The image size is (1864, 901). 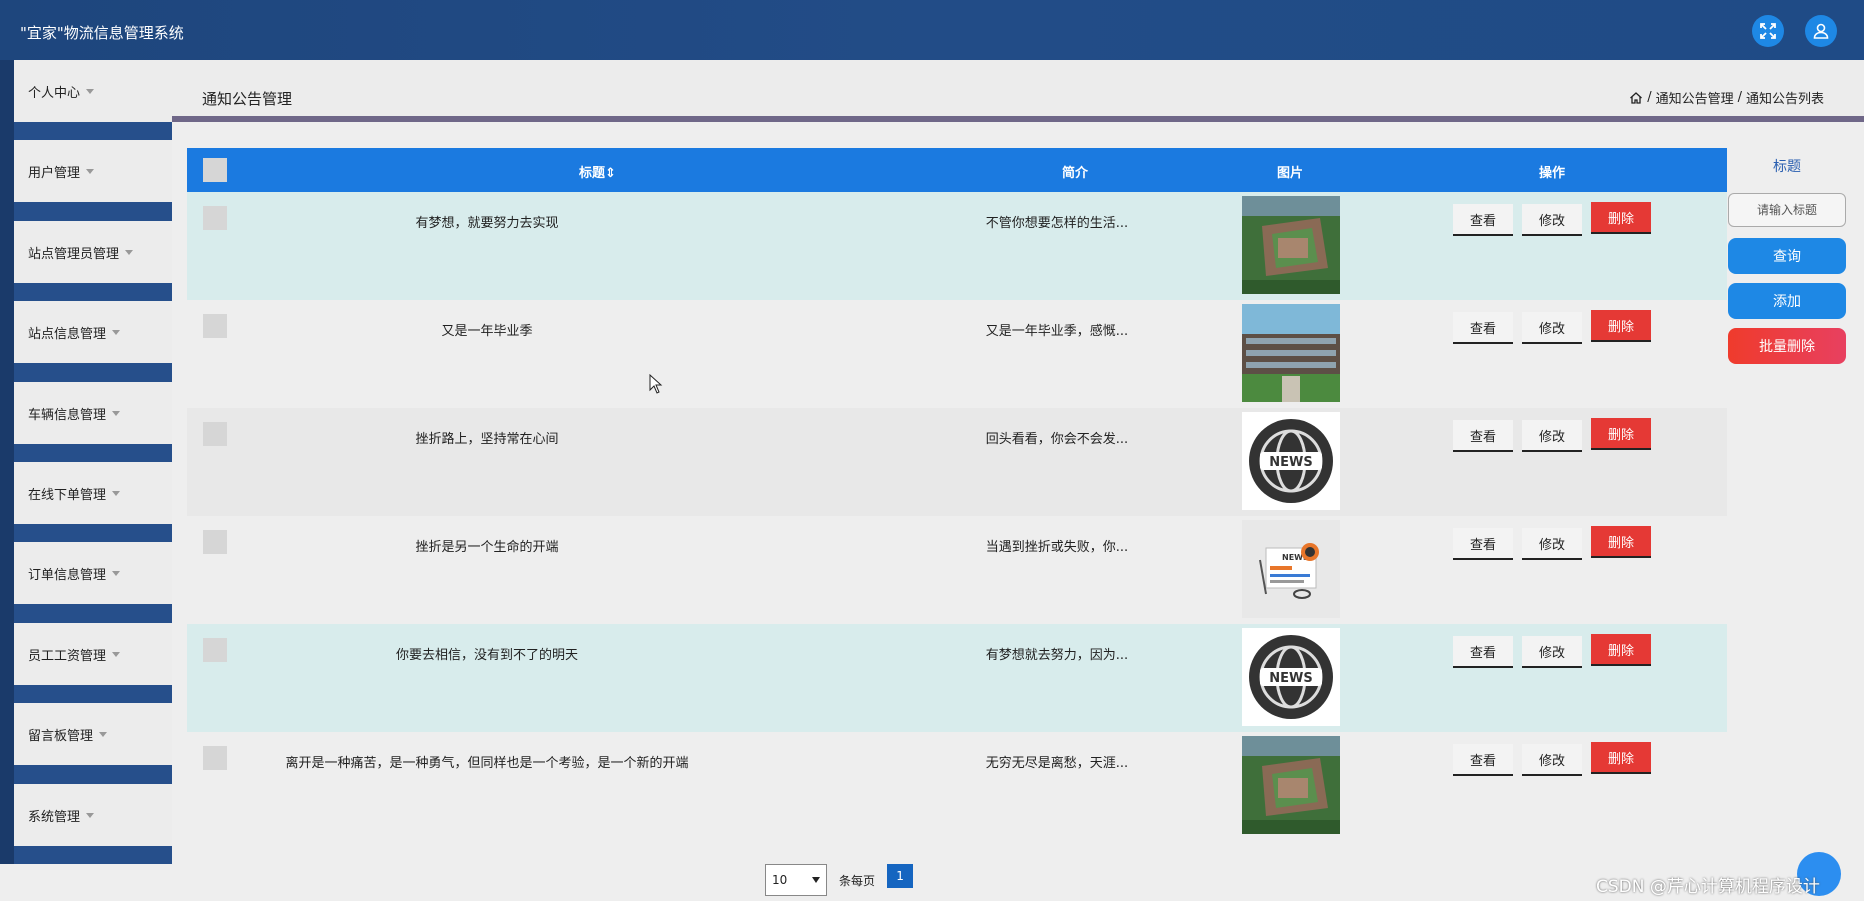 I want to click on svg-text: NEWS, so click(x=1290, y=678).